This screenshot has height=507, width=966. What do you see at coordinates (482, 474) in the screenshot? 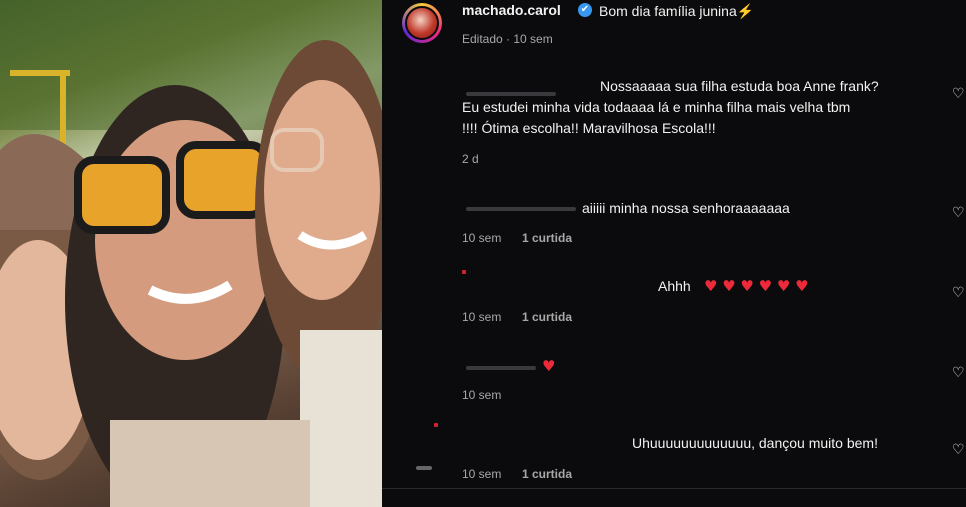
I see `comment-5-time: 10 sem` at bounding box center [482, 474].